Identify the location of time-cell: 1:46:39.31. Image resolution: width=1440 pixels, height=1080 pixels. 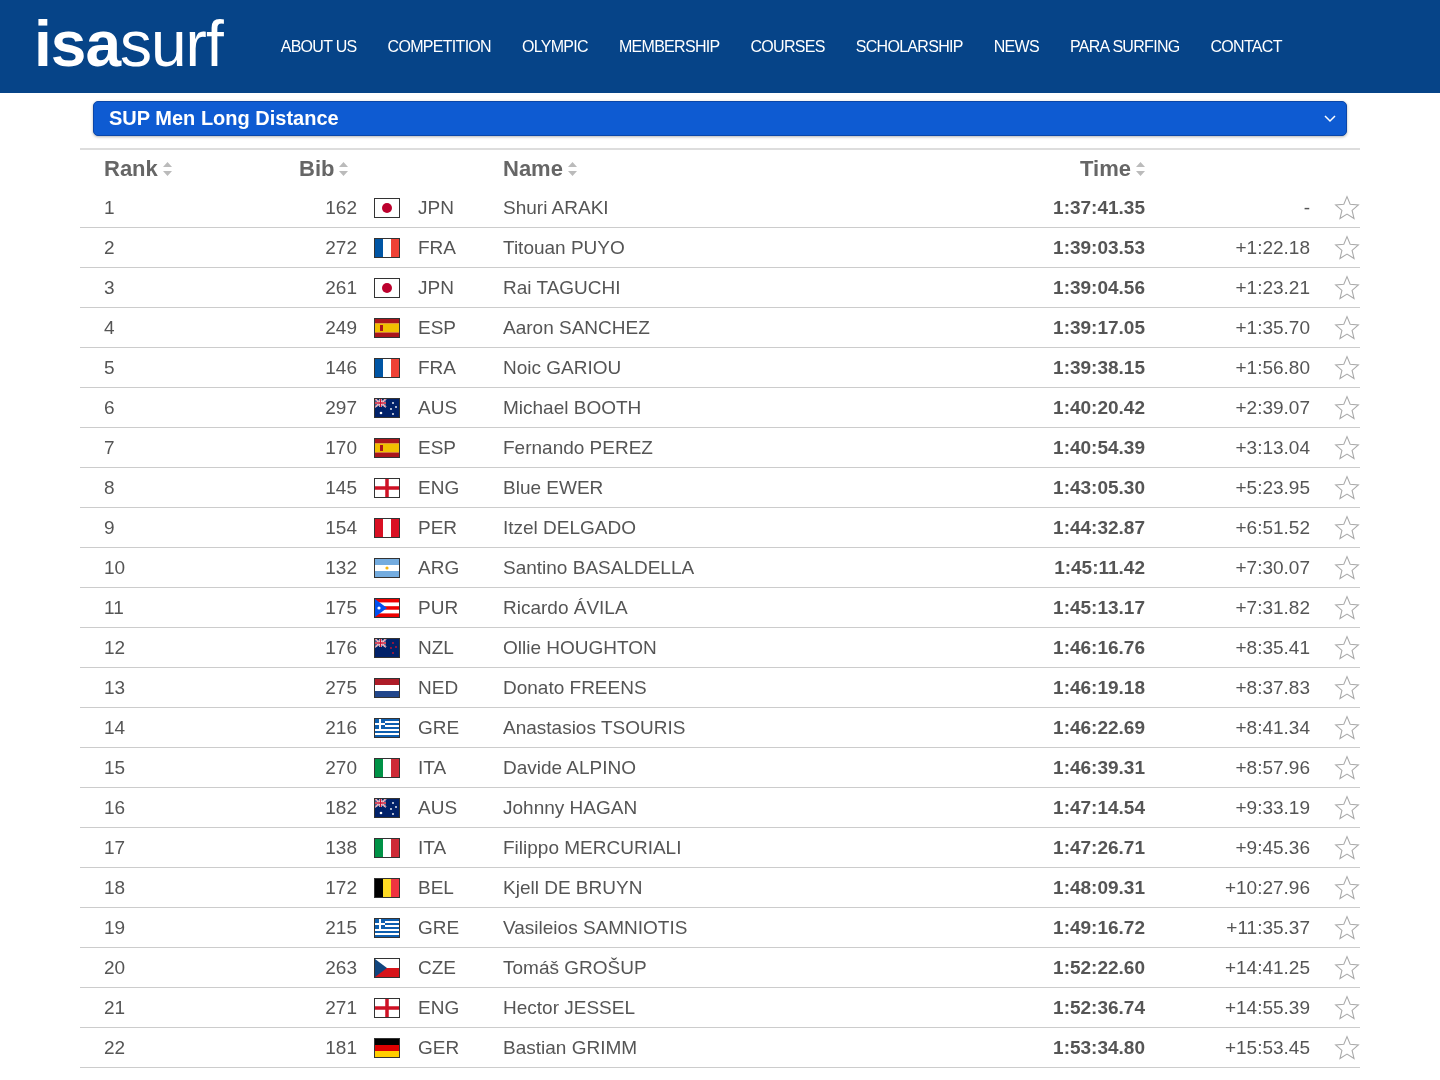
(1099, 767).